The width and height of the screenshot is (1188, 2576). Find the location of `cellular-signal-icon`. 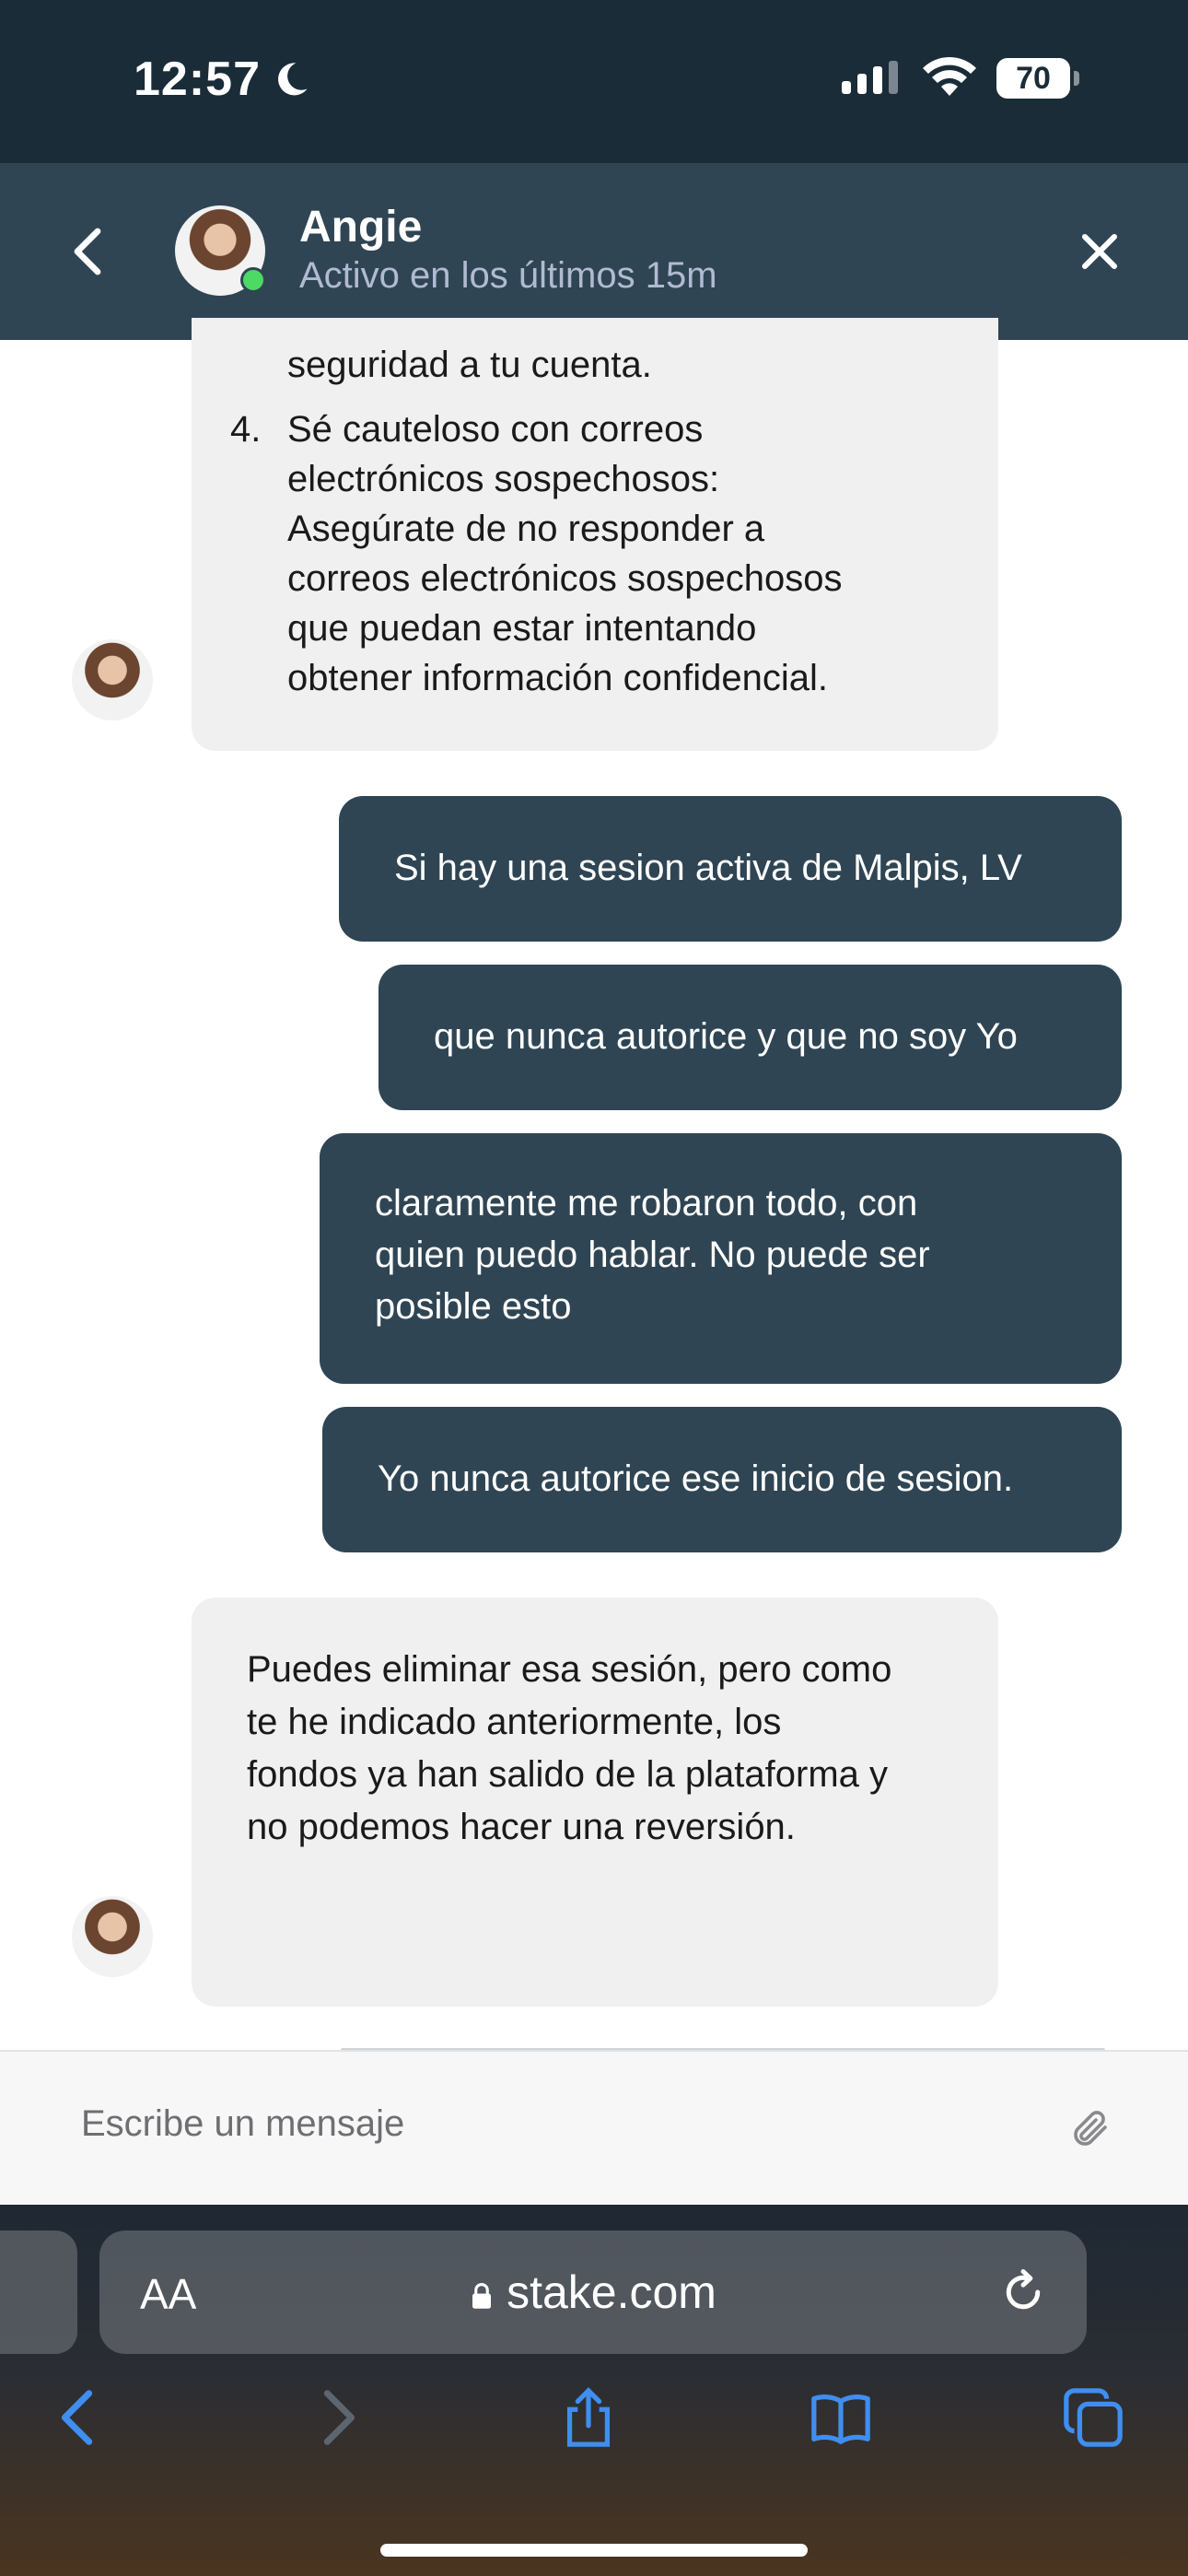

cellular-signal-icon is located at coordinates (870, 77).